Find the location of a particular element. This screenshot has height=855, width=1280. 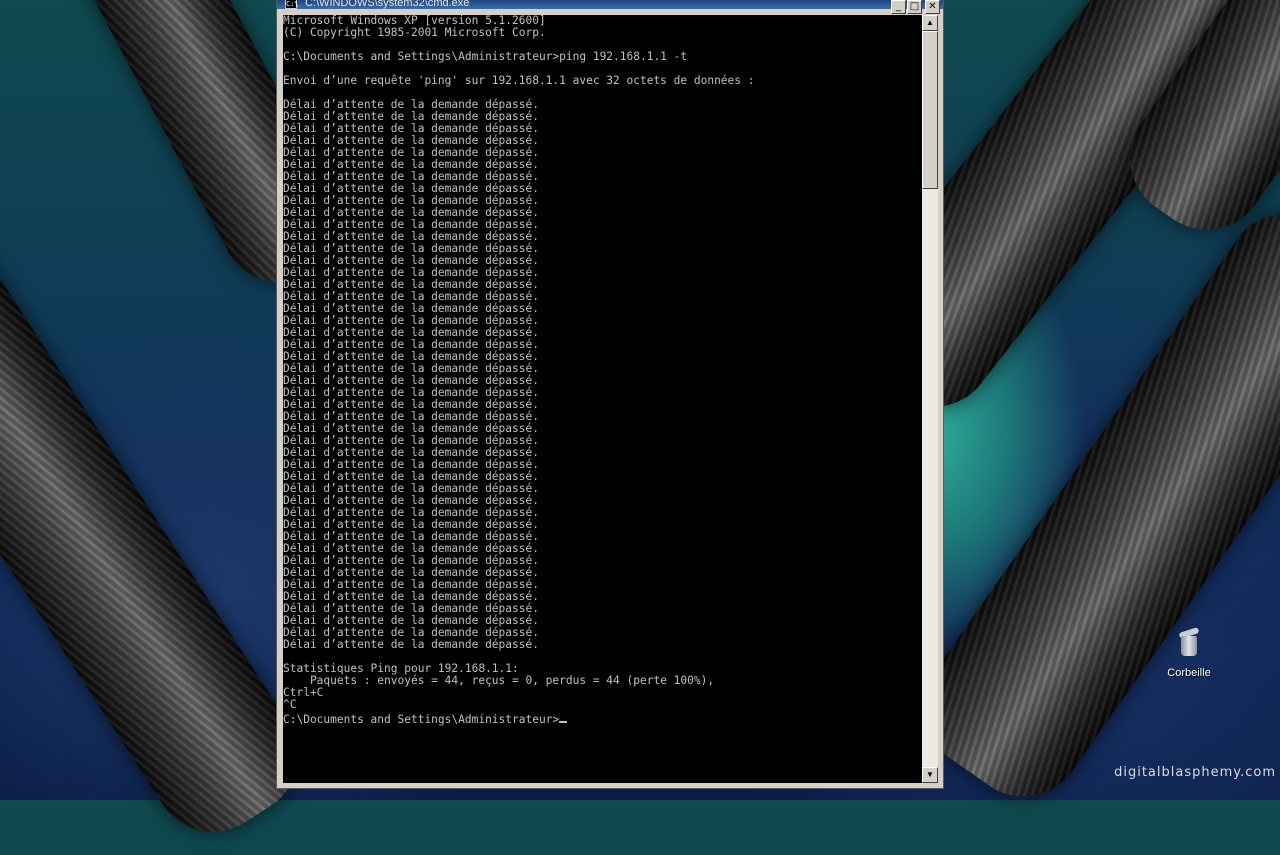

maximize-button: □ is located at coordinates (914, 7).